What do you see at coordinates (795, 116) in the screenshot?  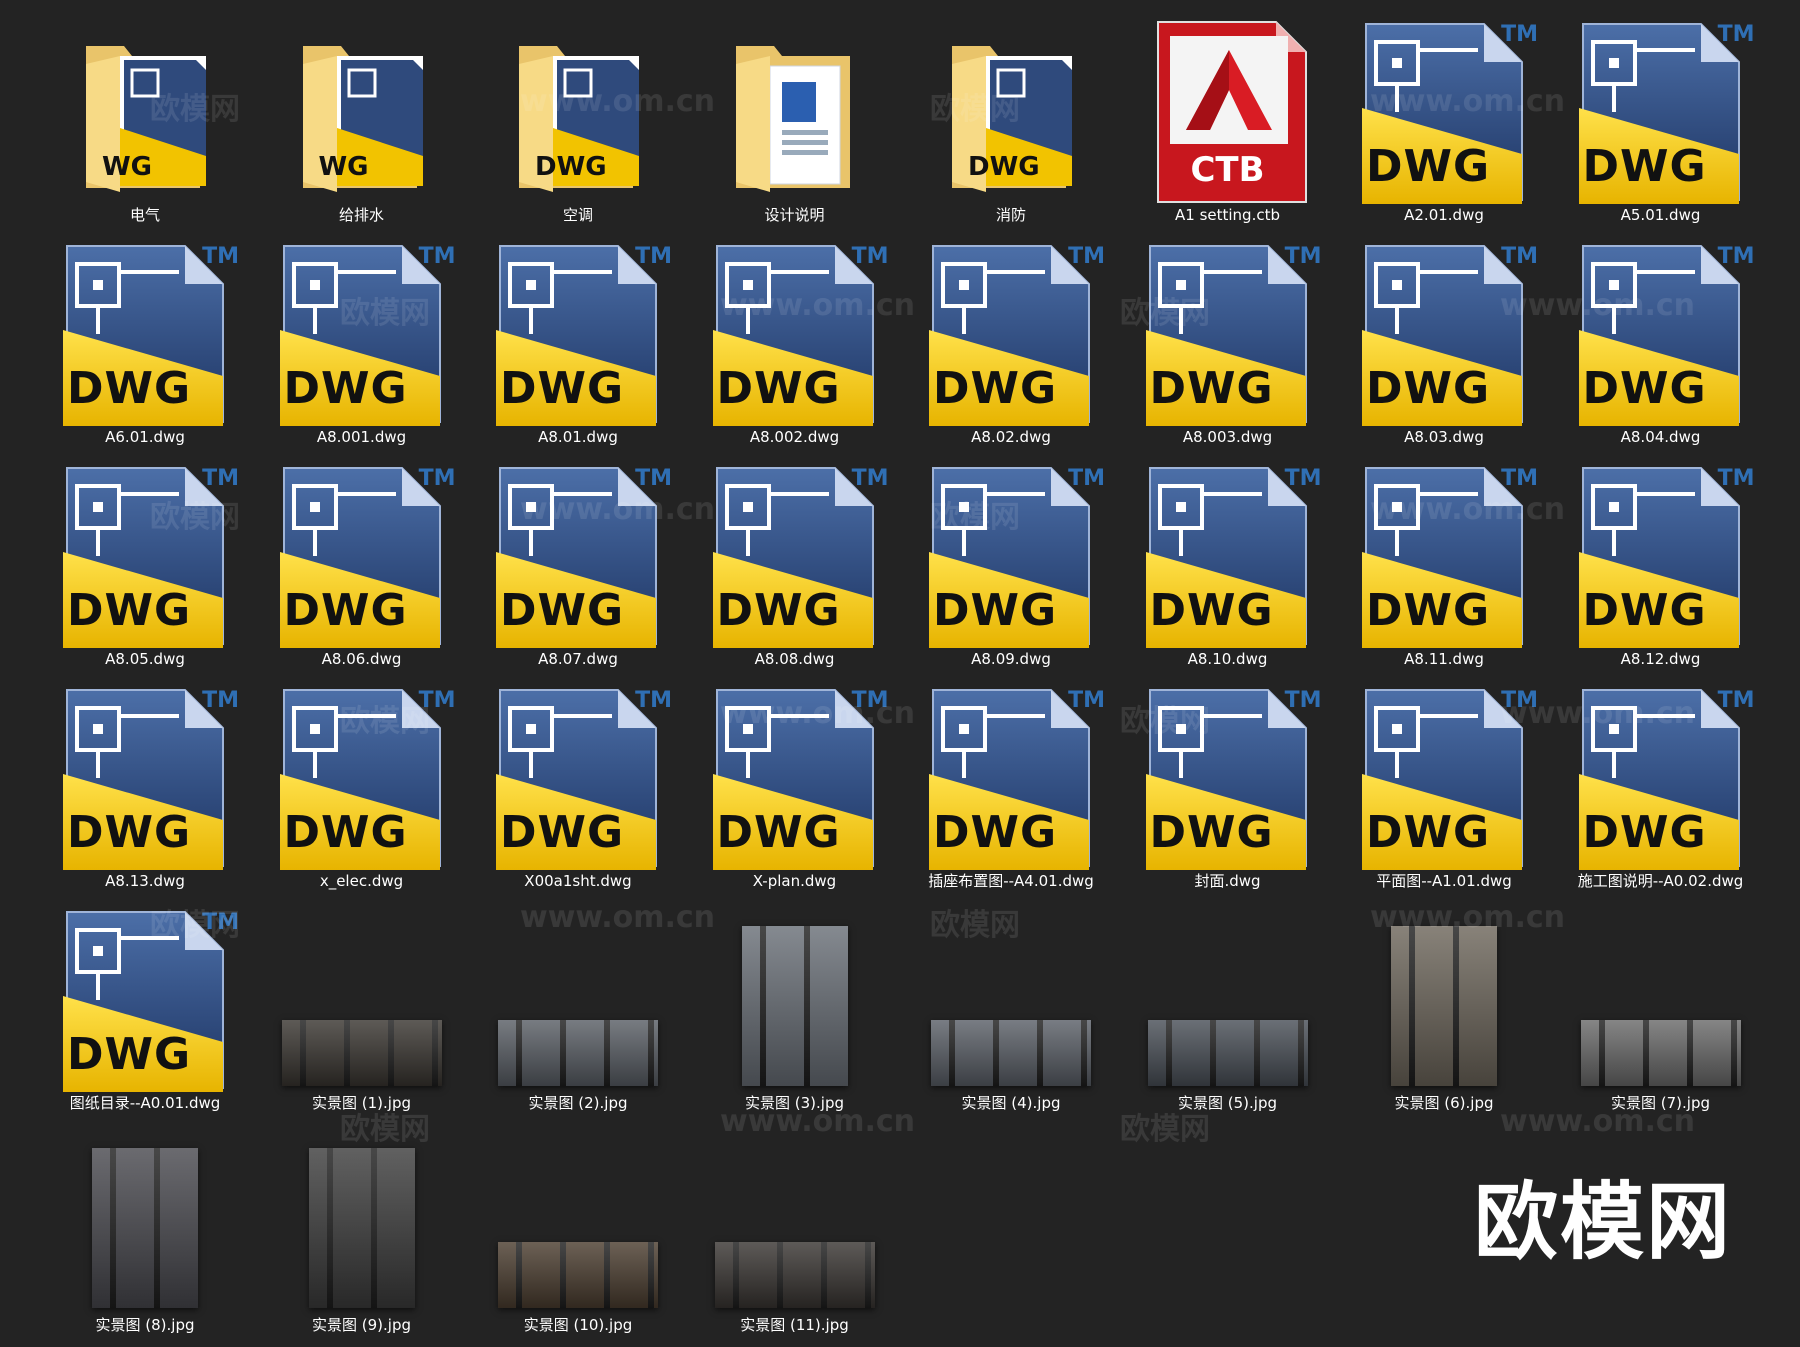 I see `folder-icon` at bounding box center [795, 116].